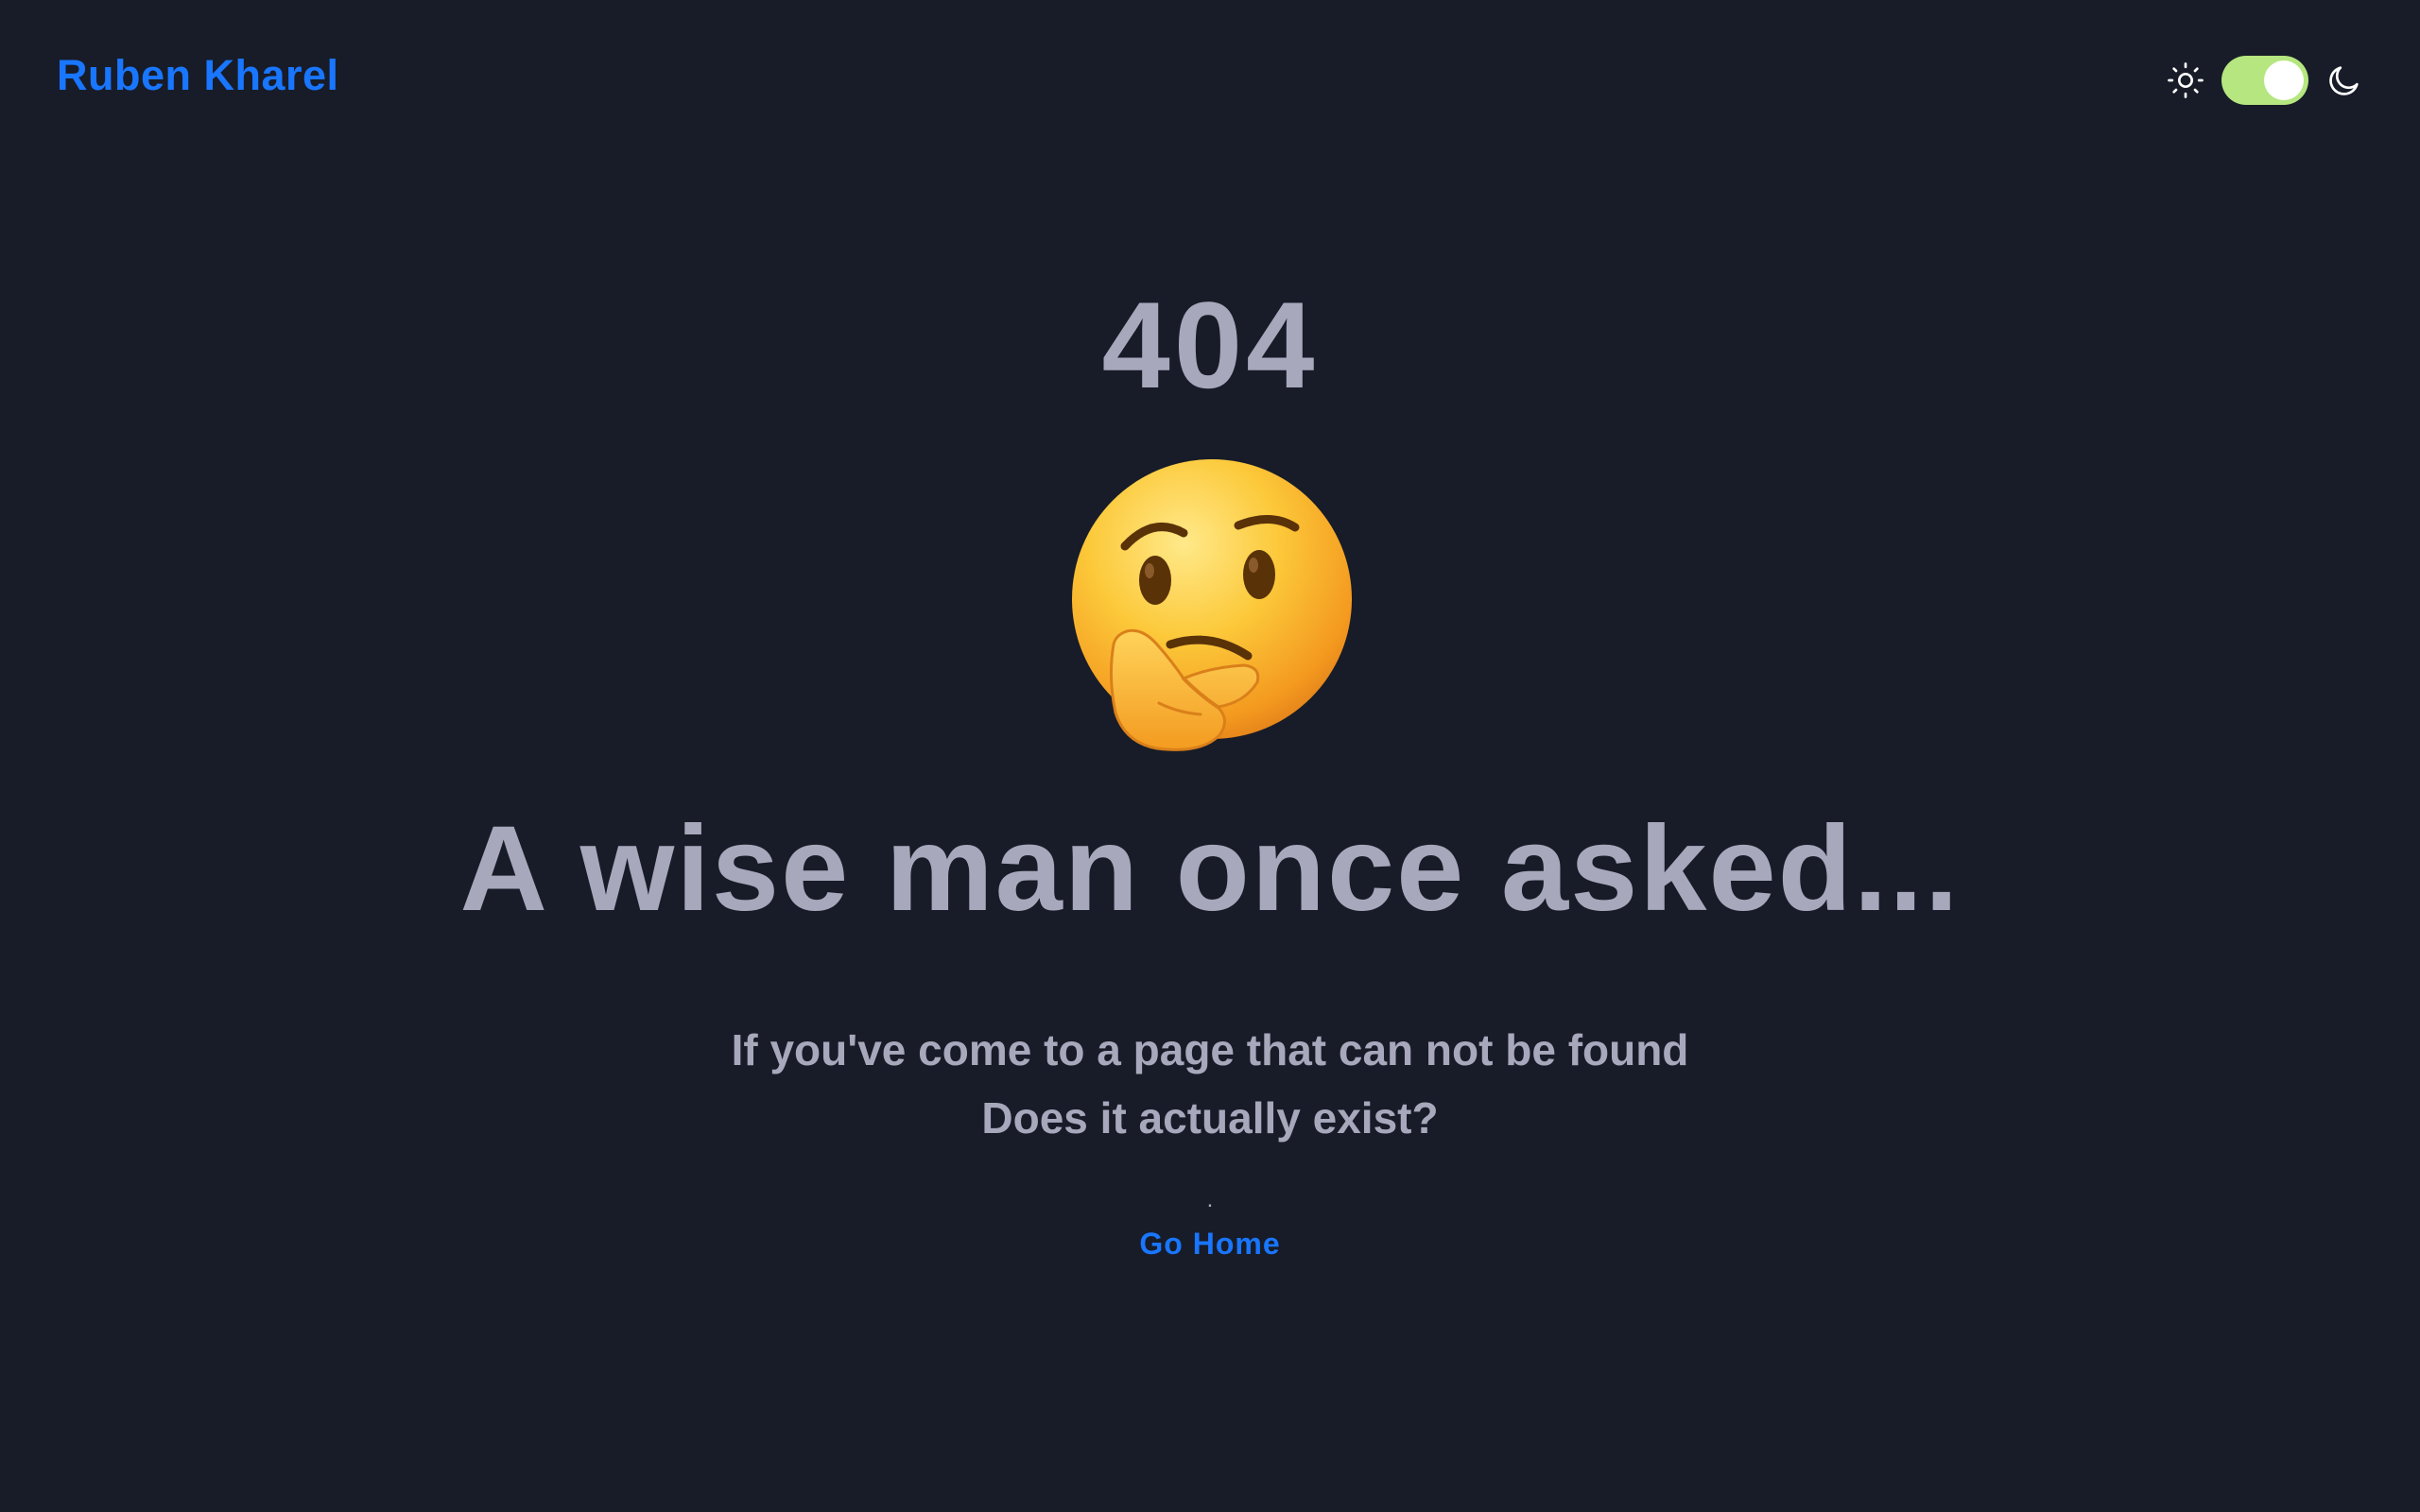  What do you see at coordinates (2186, 80) in the screenshot?
I see `sun-icon` at bounding box center [2186, 80].